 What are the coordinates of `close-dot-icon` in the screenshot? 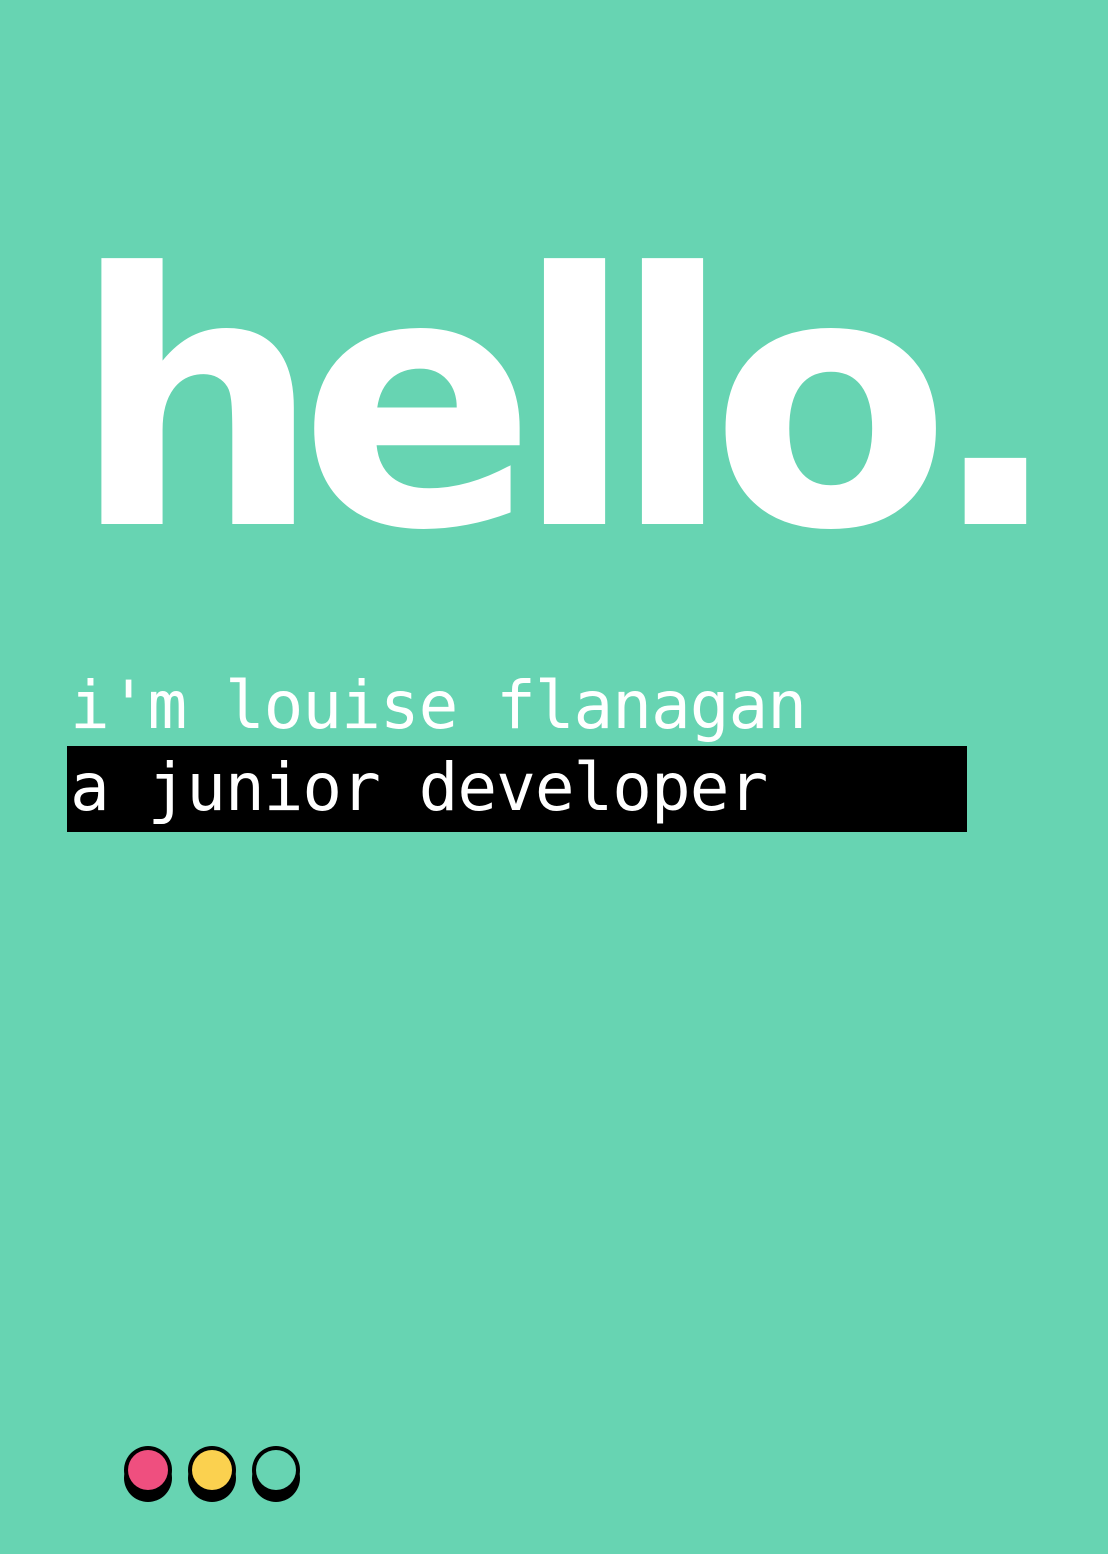 It's located at (148, 1474).